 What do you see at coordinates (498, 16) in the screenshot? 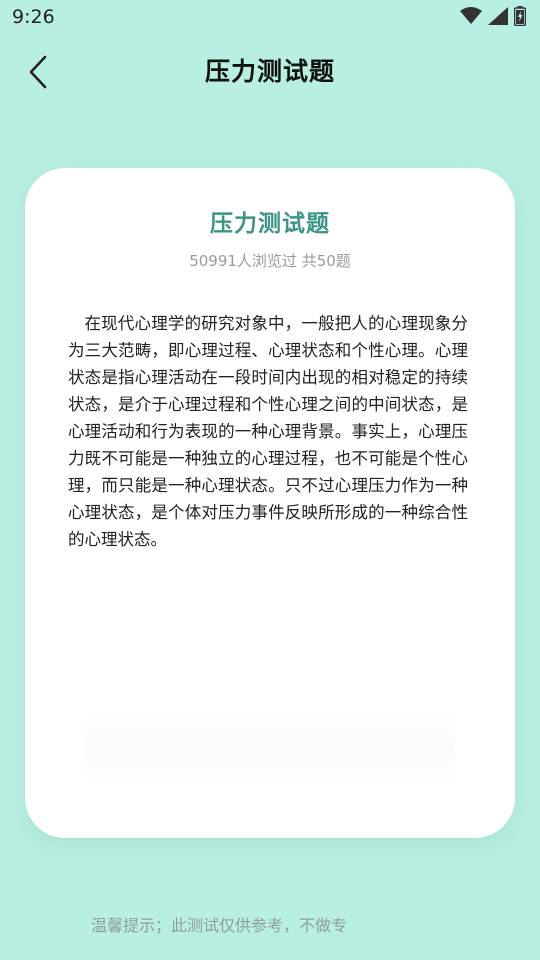
I see `signal-icon` at bounding box center [498, 16].